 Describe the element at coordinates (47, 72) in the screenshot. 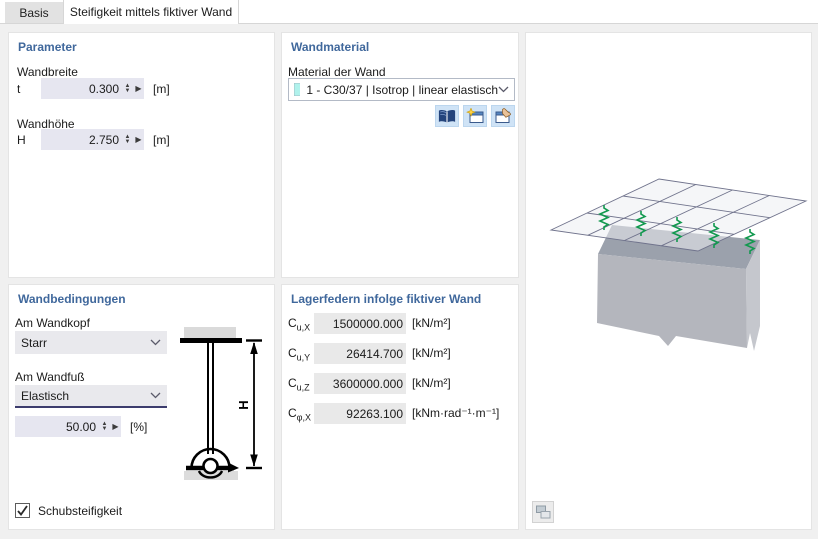

I see `wandbreite-label: Wandbreite` at that location.